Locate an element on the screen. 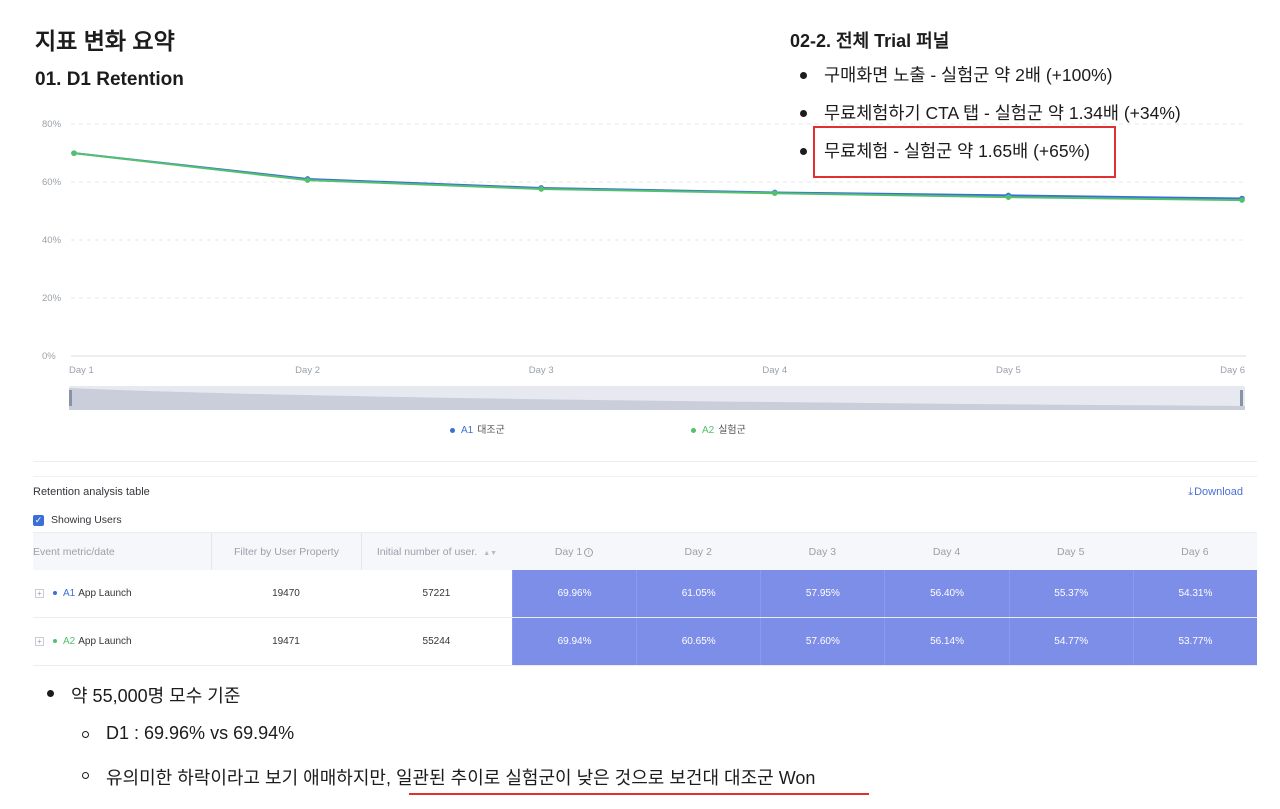 This screenshot has width=1280, height=809. day-cell: 54.31% is located at coordinates (1194, 593).